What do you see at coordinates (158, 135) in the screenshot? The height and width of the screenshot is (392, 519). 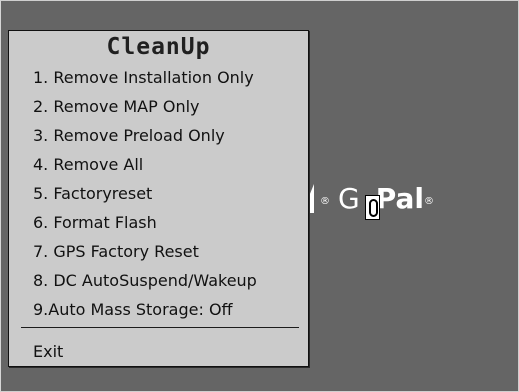 I see `menu-item-remove-preload-only: 3. Remove Preload Only` at bounding box center [158, 135].